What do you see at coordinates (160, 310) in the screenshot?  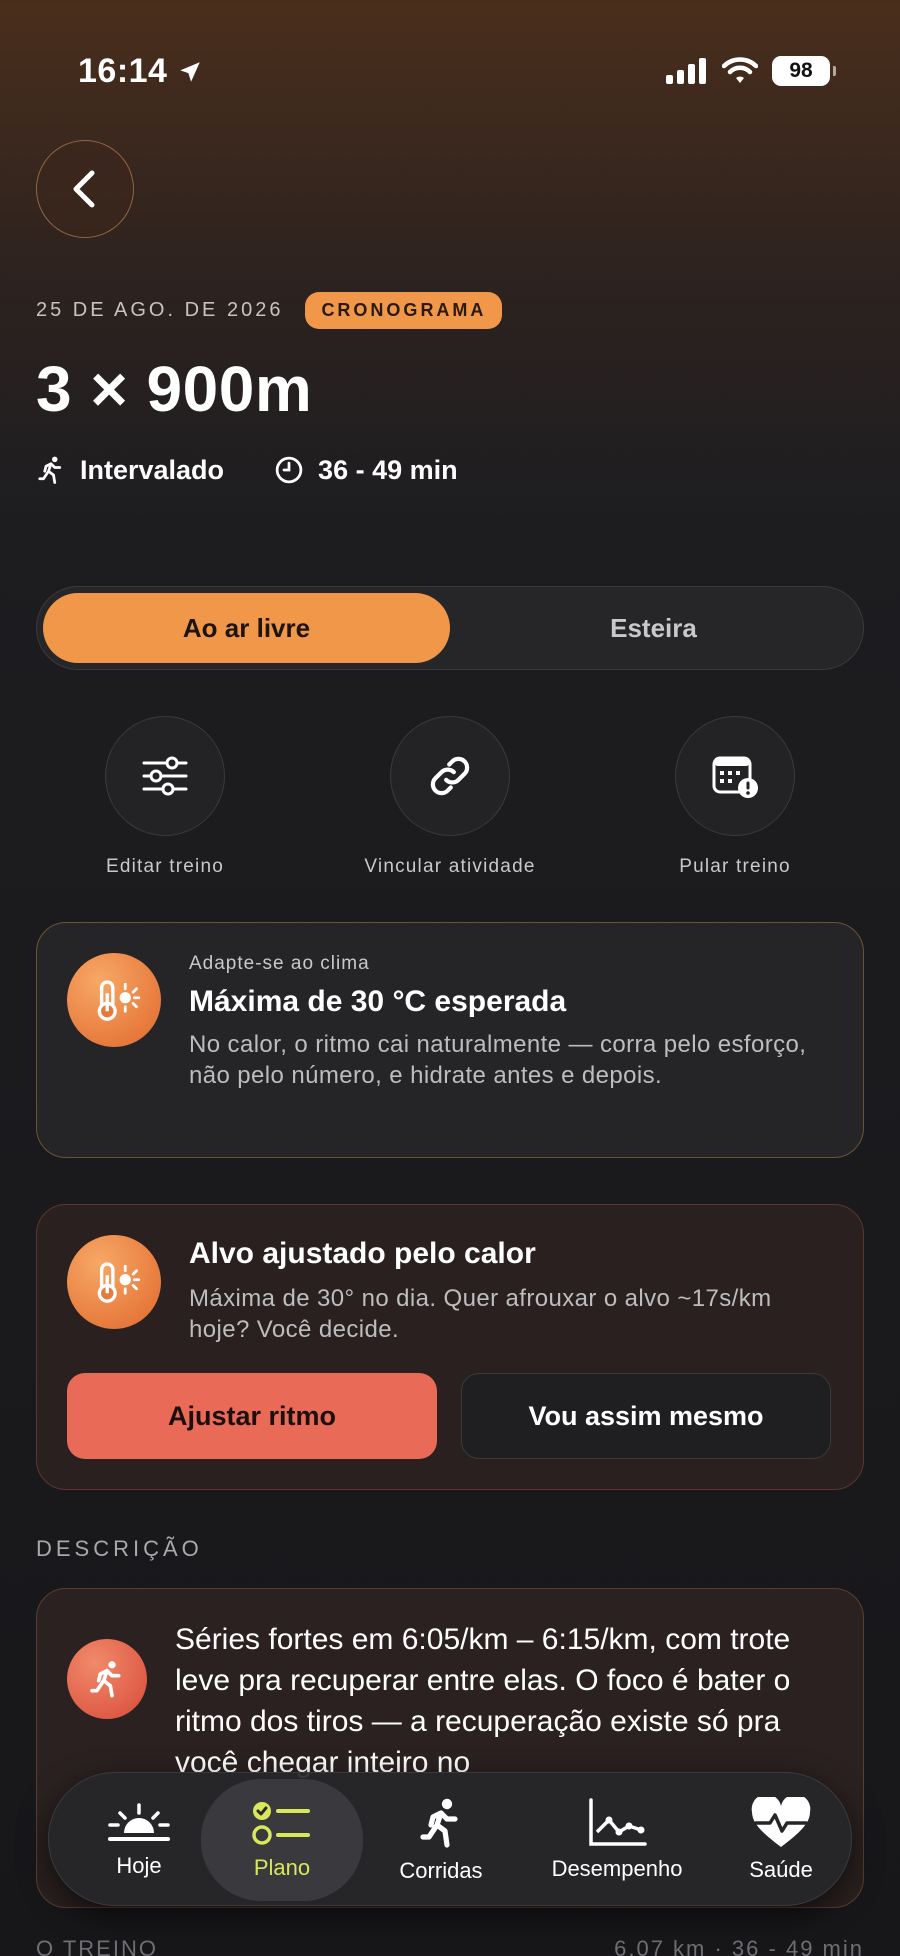 I see `workout-date: 25 DE AGO. DE 2026` at bounding box center [160, 310].